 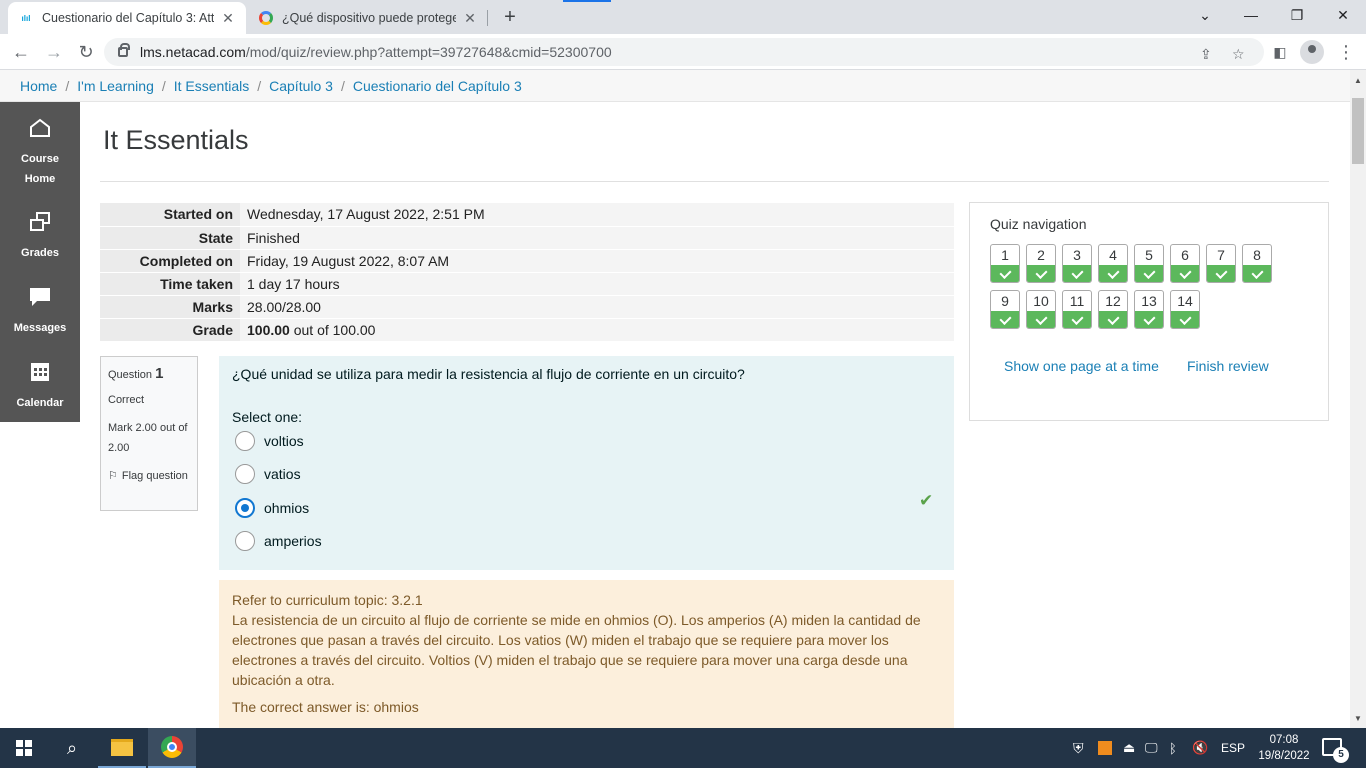 I want to click on close-window-button: ✕, so click(x=1343, y=16).